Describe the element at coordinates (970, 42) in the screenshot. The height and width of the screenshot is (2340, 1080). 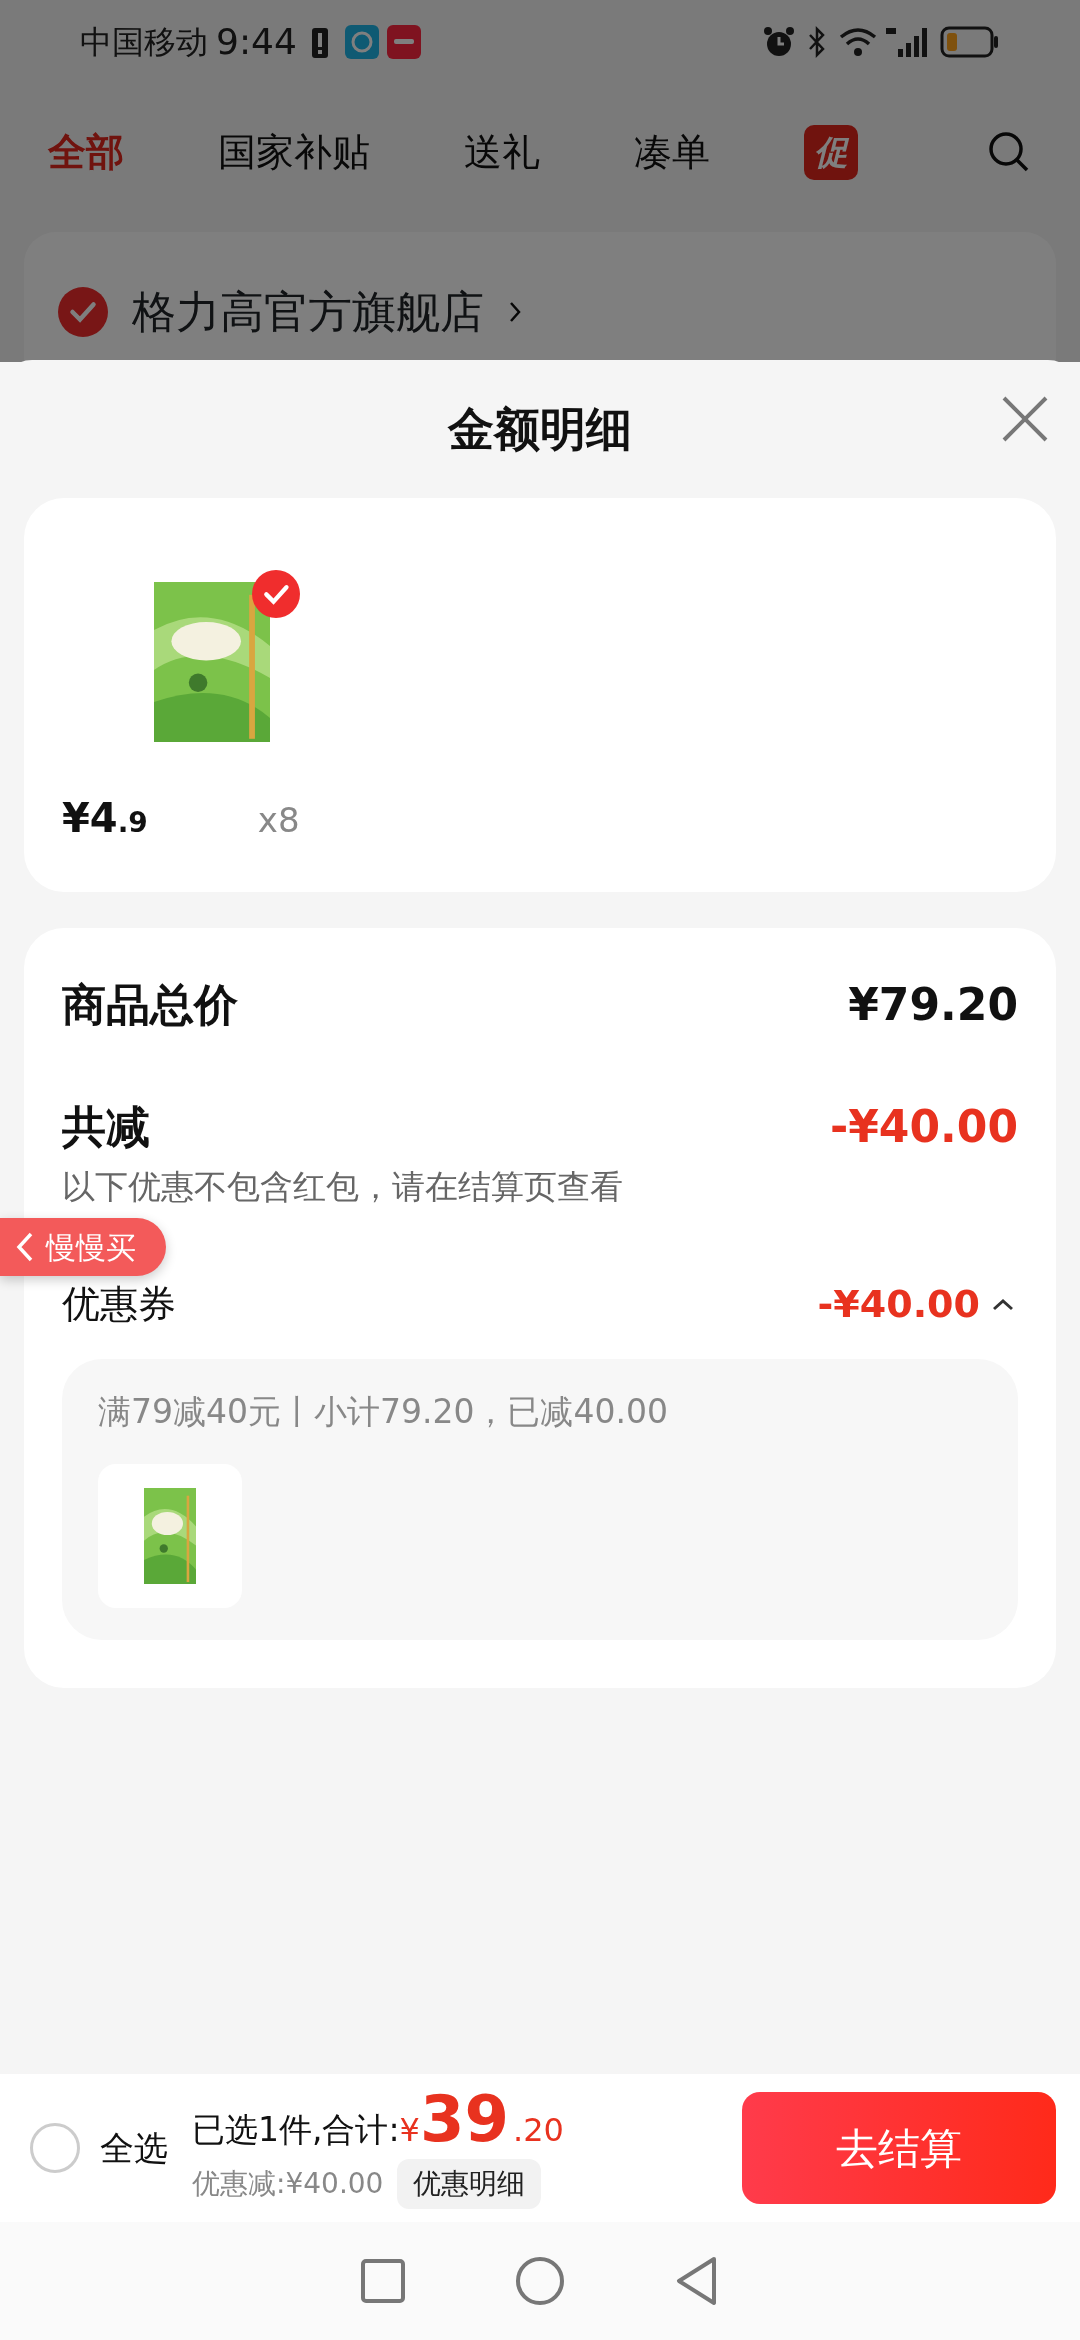
I see `battery-icon` at that location.